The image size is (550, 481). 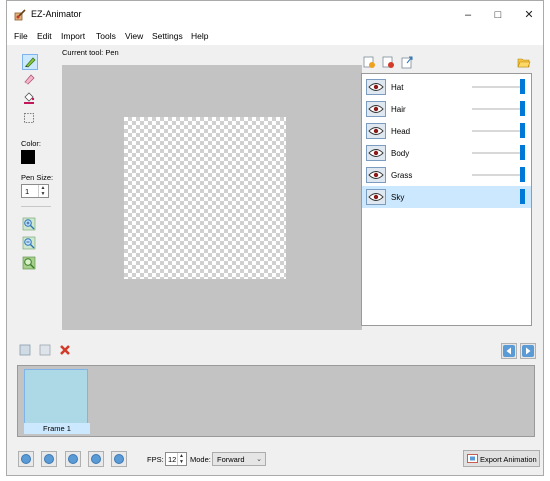 What do you see at coordinates (30, 99) in the screenshot?
I see `fill-tool-button` at bounding box center [30, 99].